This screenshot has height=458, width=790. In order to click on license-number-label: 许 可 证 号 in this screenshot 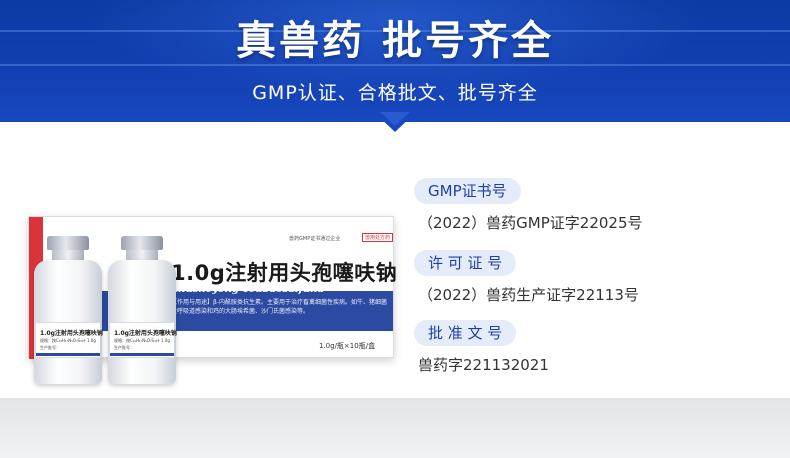, I will do `click(465, 263)`.